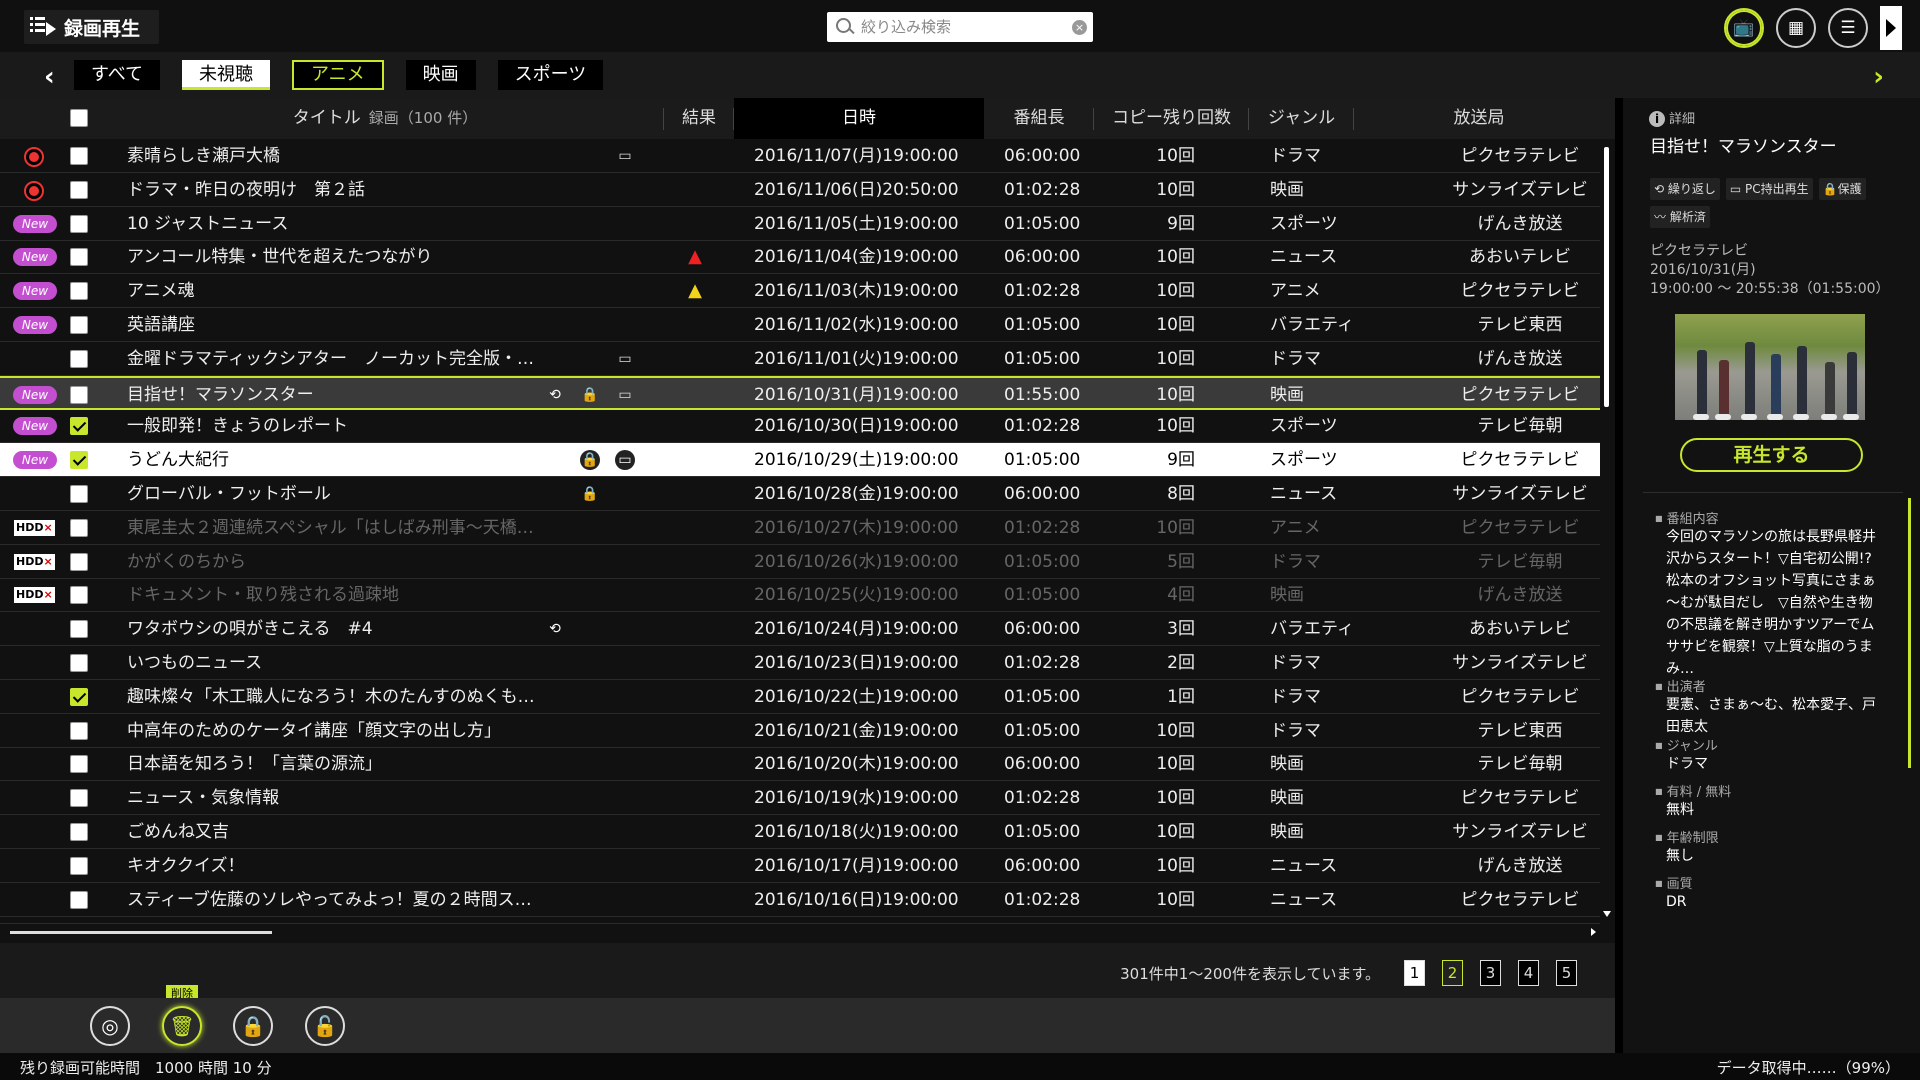 Image resolution: width=1920 pixels, height=1080 pixels. I want to click on vertical-scrollbar, so click(1607, 529).